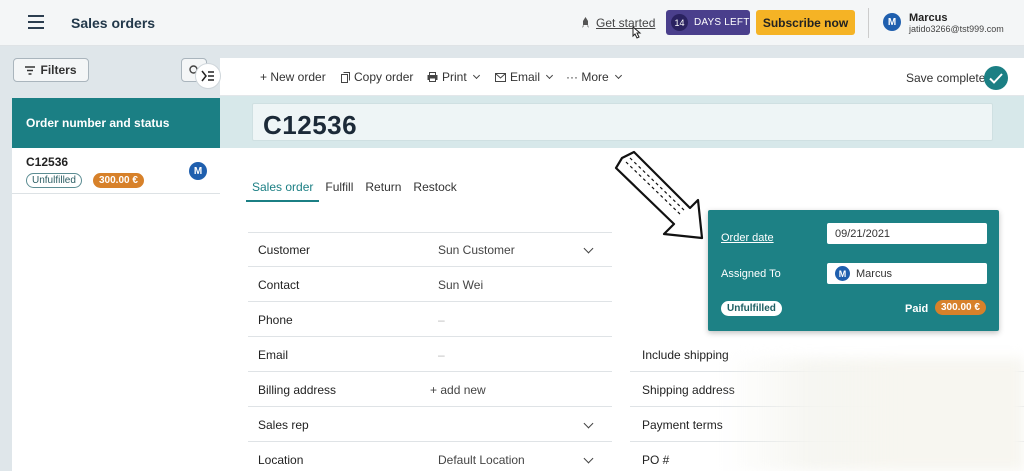  What do you see at coordinates (892, 22) in the screenshot?
I see `user-avatar: M` at bounding box center [892, 22].